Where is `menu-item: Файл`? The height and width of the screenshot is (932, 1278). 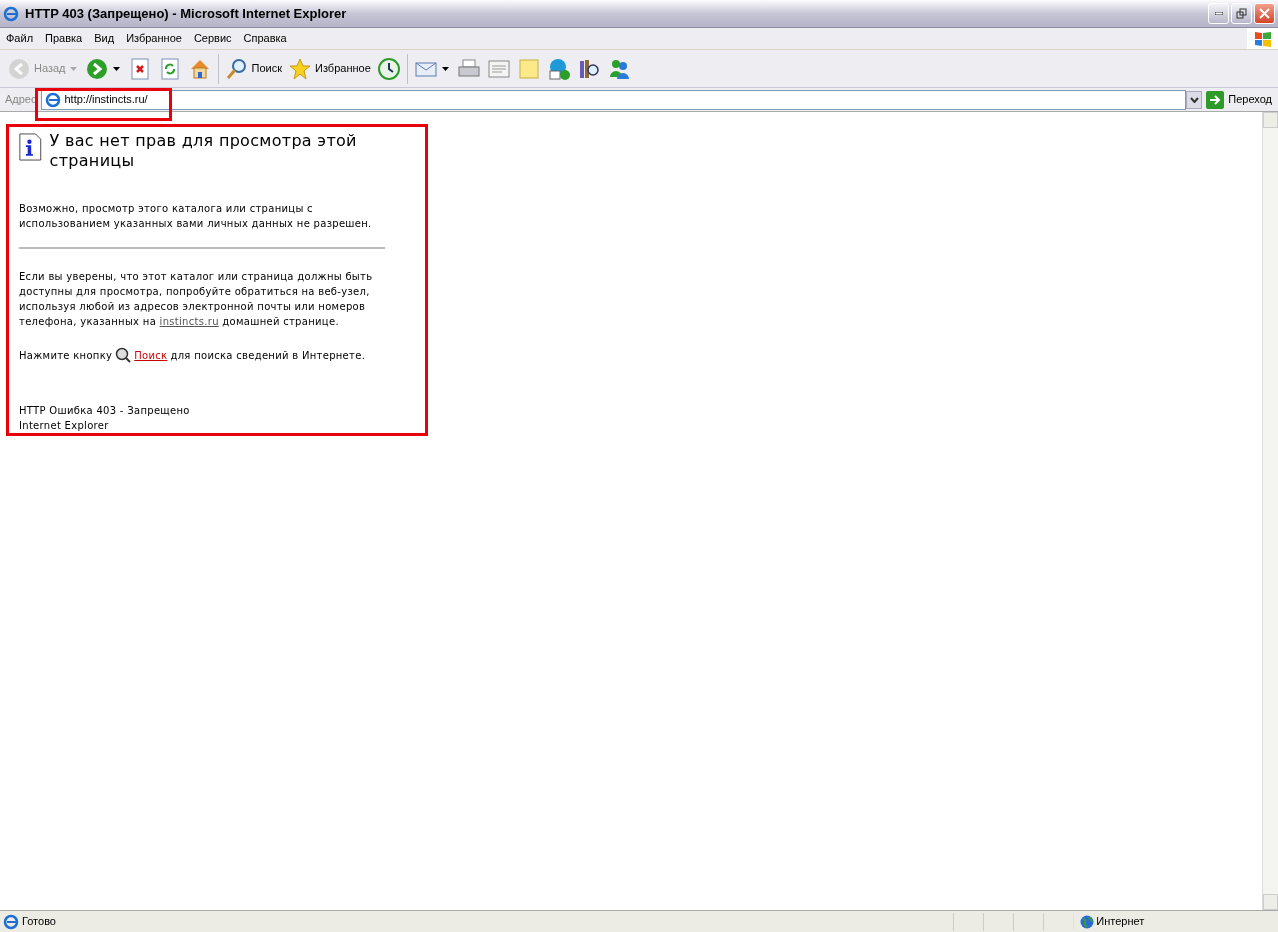
menu-item: Файл is located at coordinates (20, 38).